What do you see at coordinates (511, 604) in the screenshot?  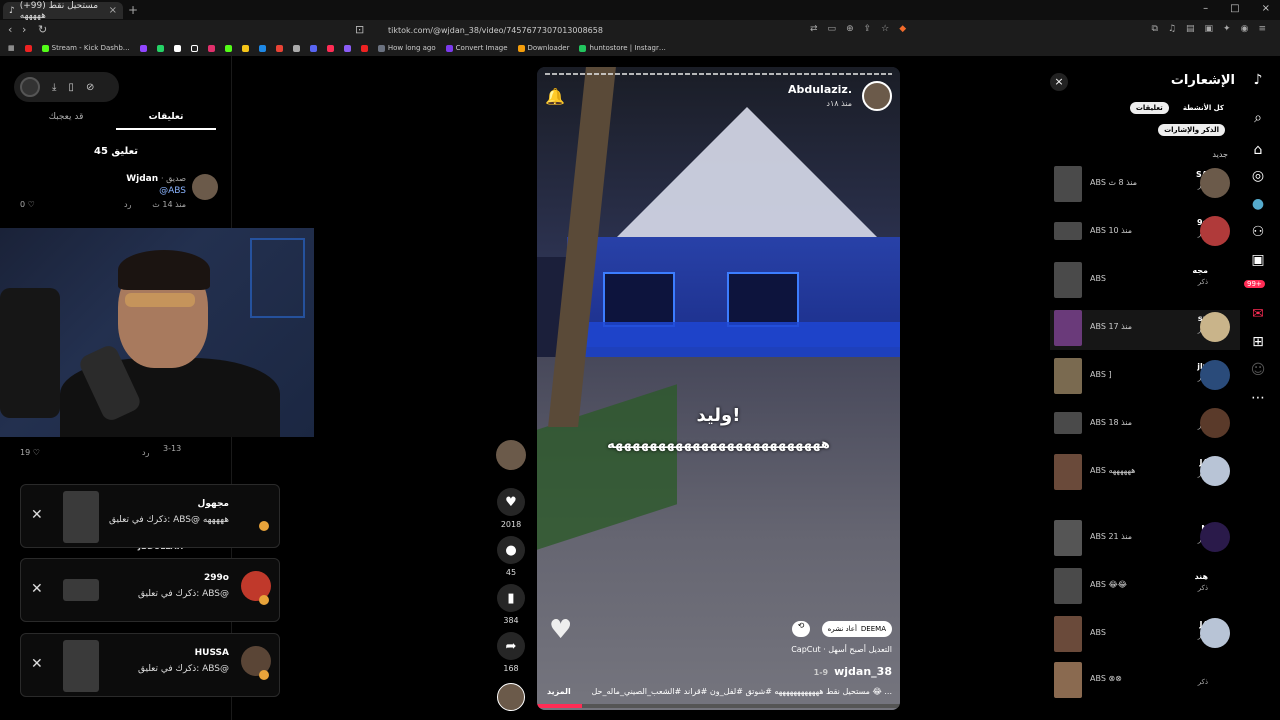 I see `save-button: ▮ 384` at bounding box center [511, 604].